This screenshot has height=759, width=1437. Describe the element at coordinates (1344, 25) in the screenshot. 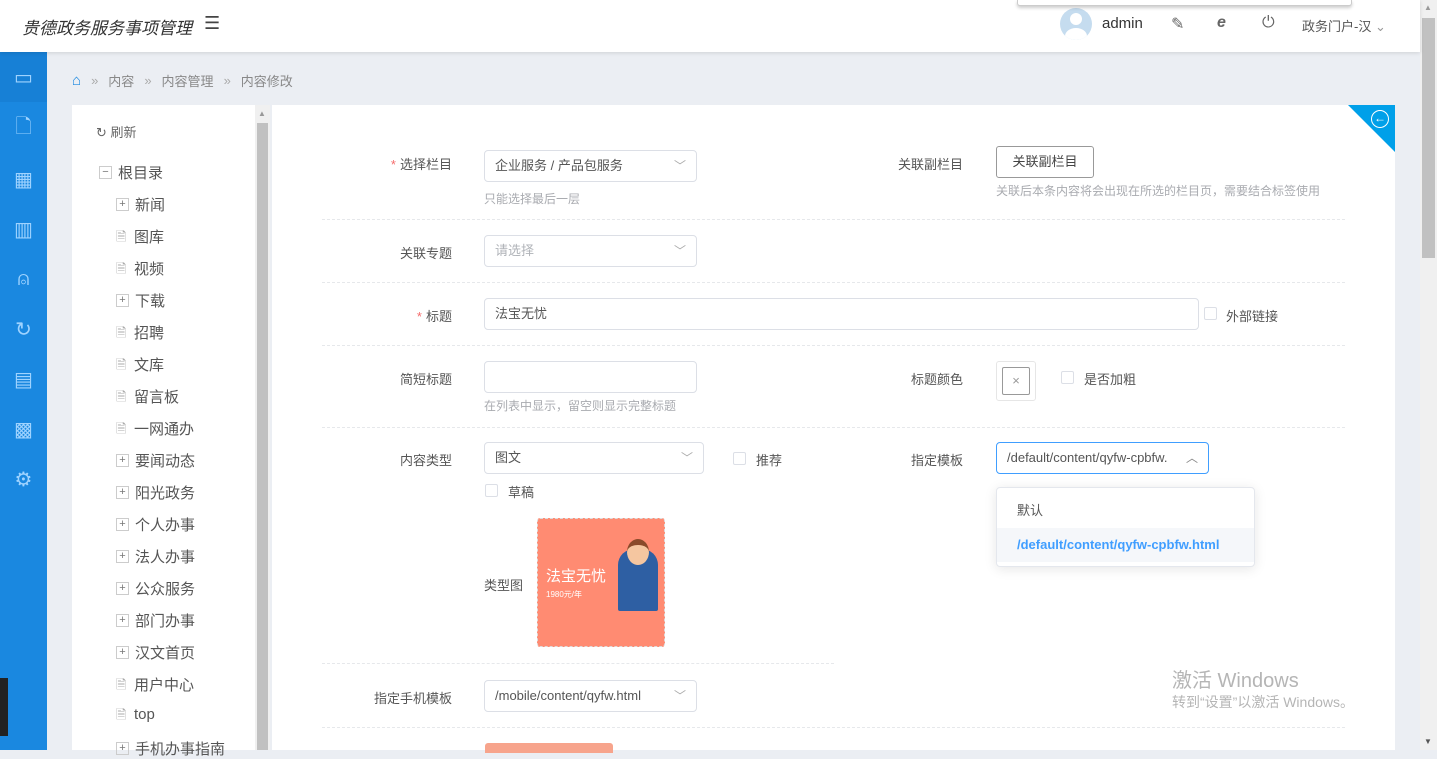

I see `portal-switcher: 政务门户-汉 ⌄` at that location.